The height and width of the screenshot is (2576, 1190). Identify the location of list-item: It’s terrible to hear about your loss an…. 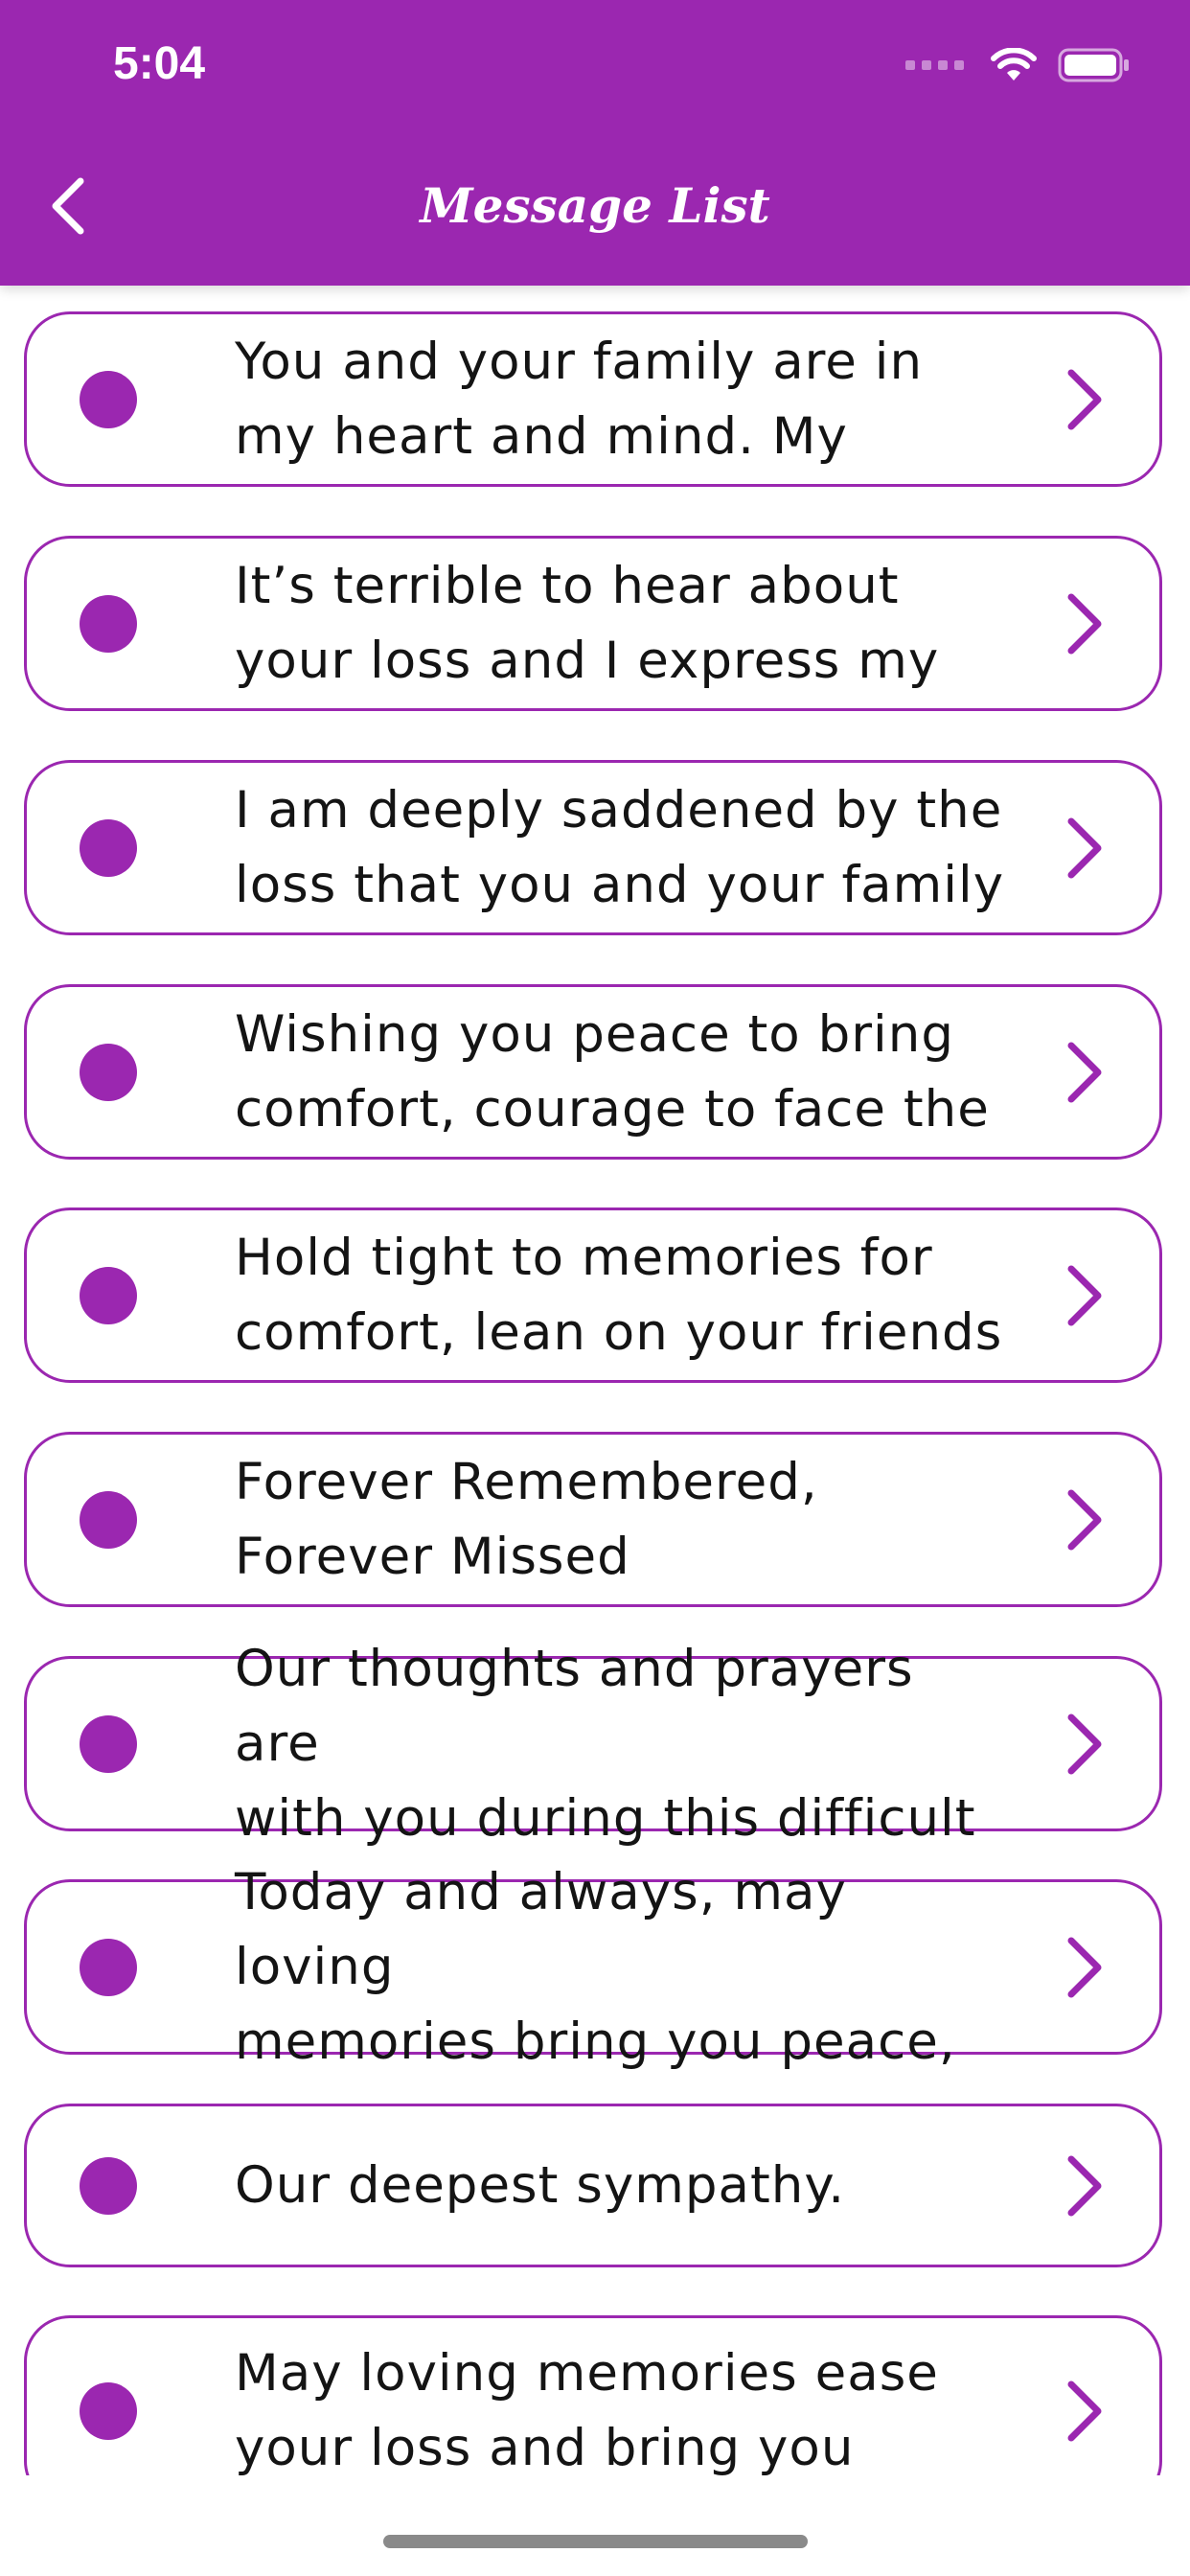
(593, 623).